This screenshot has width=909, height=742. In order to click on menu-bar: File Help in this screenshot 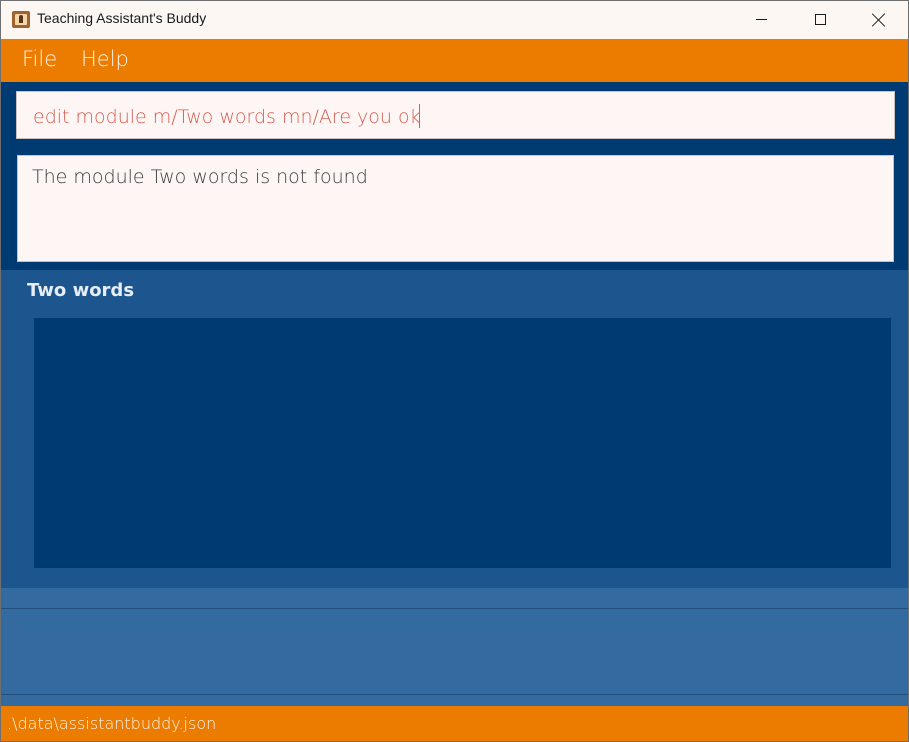, I will do `click(454, 60)`.